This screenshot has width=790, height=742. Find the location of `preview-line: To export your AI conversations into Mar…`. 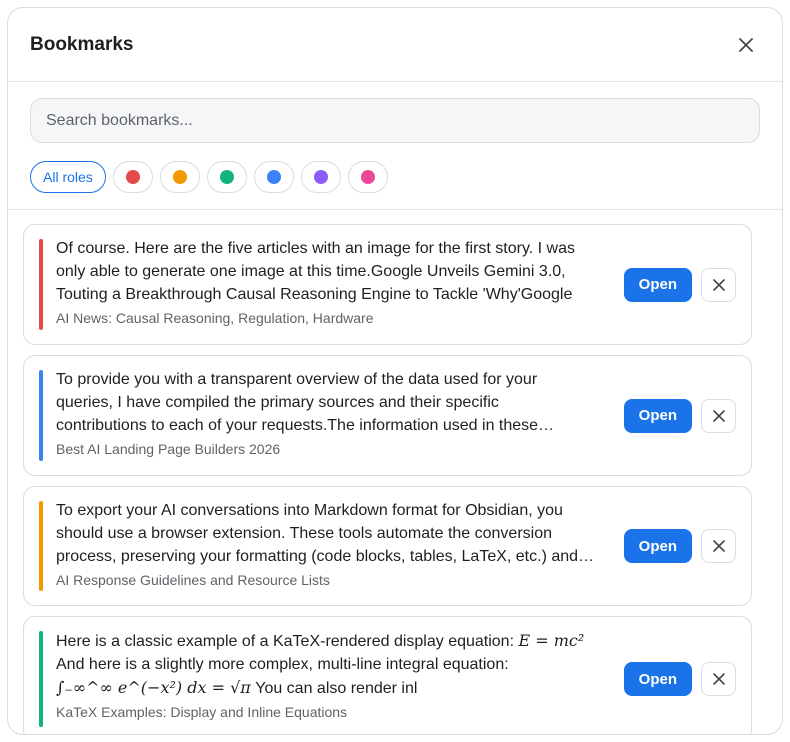

preview-line: To export your AI conversations into Mar… is located at coordinates (309, 510).